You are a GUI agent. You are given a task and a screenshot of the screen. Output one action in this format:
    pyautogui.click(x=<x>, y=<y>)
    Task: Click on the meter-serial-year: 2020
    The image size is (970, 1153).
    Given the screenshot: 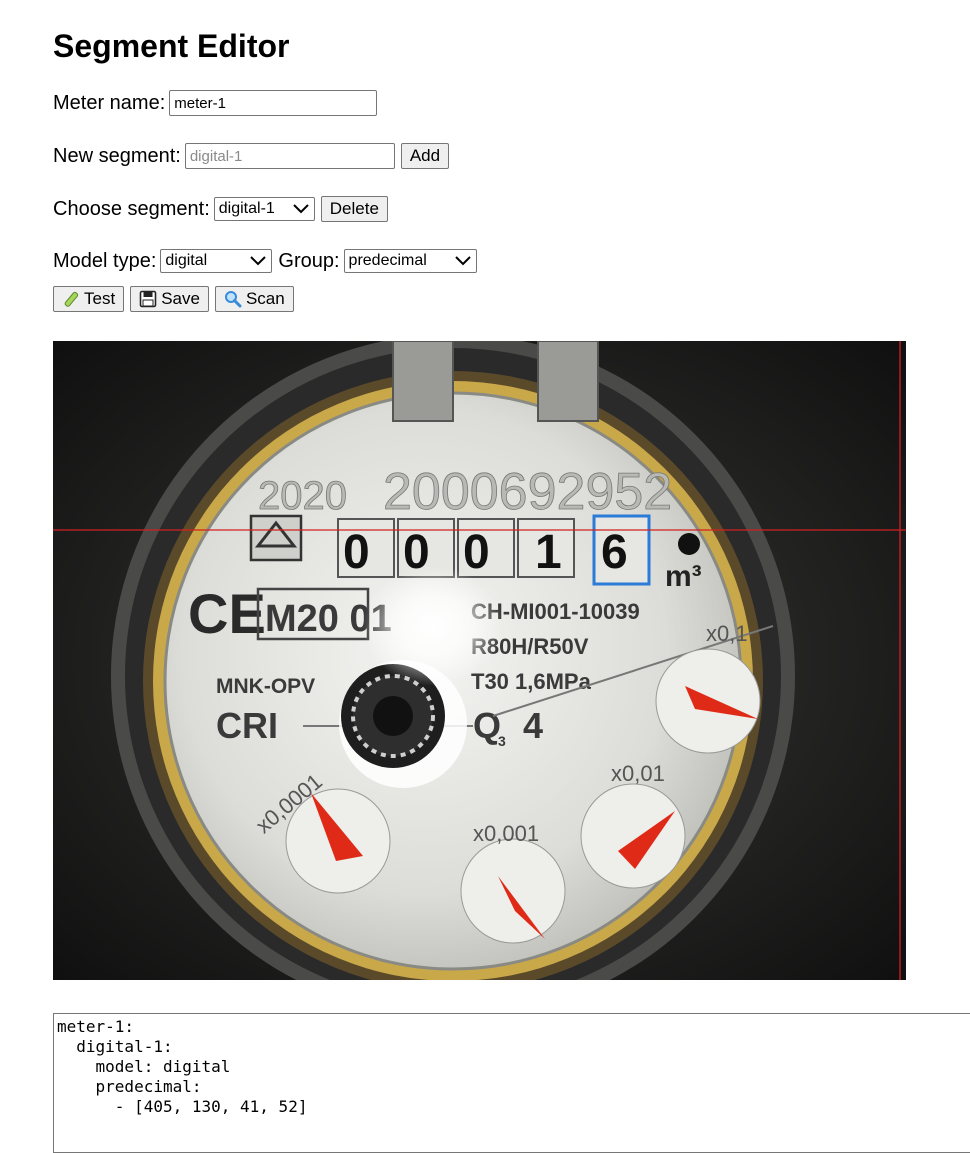 What is the action you would take?
    pyautogui.click(x=302, y=496)
    